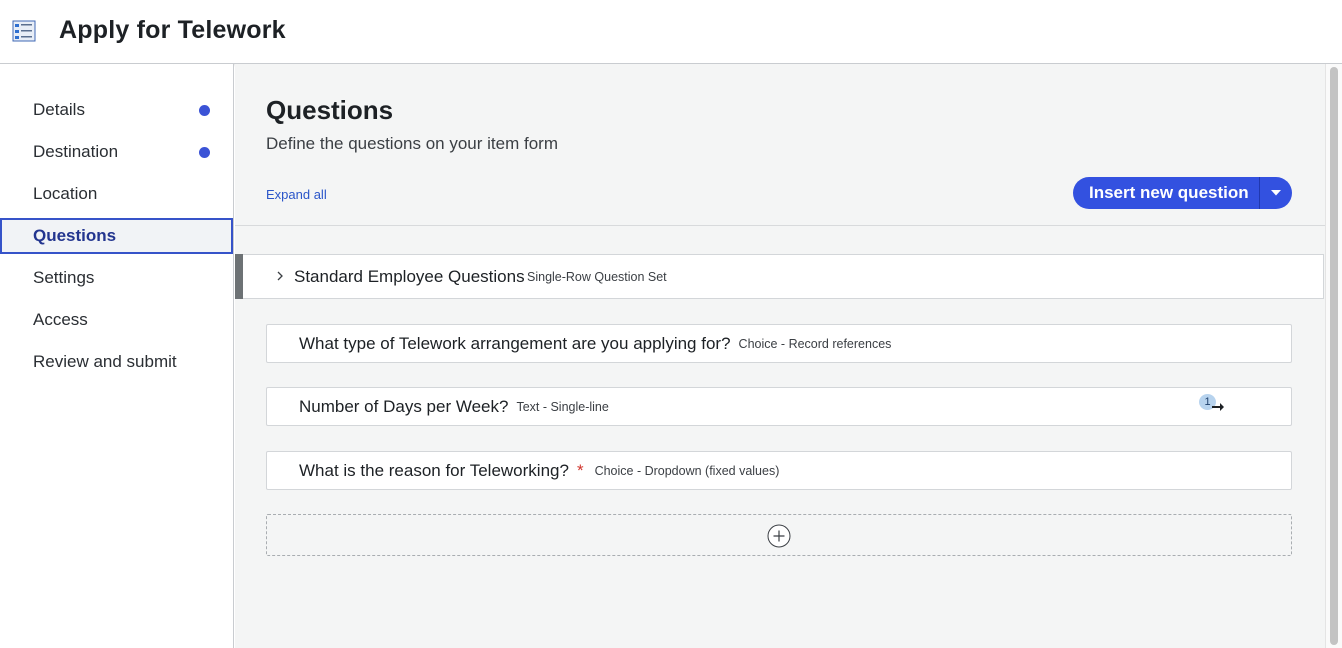 This screenshot has height=648, width=1342. I want to click on divider, so click(780, 225).